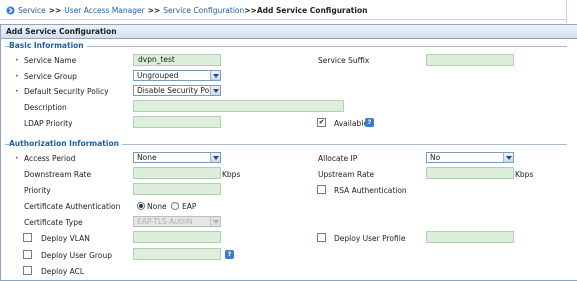 This screenshot has width=577, height=281. What do you see at coordinates (175, 206) in the screenshot?
I see `certificate-authentication-eap-radio` at bounding box center [175, 206].